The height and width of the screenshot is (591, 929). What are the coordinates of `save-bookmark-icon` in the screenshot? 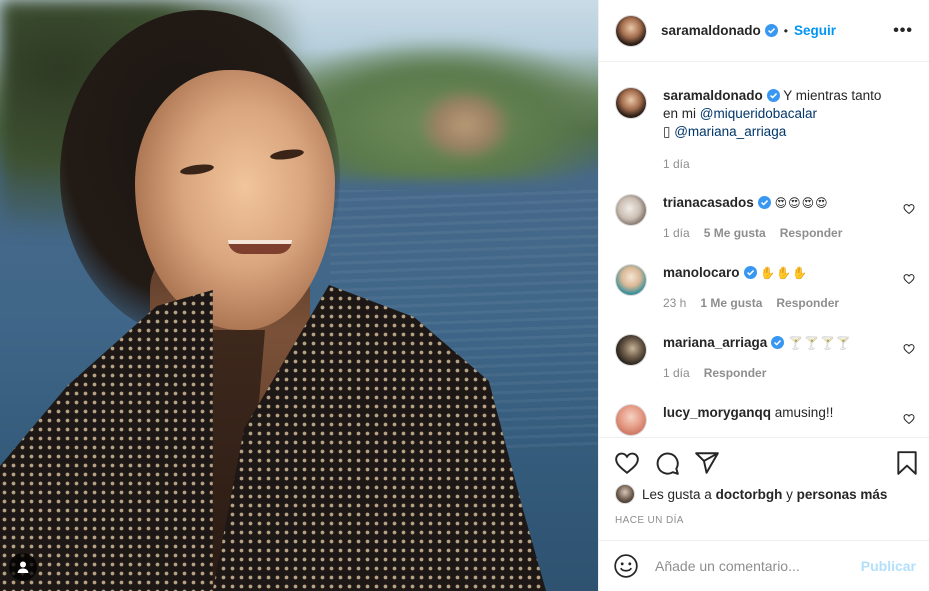 It's located at (907, 463).